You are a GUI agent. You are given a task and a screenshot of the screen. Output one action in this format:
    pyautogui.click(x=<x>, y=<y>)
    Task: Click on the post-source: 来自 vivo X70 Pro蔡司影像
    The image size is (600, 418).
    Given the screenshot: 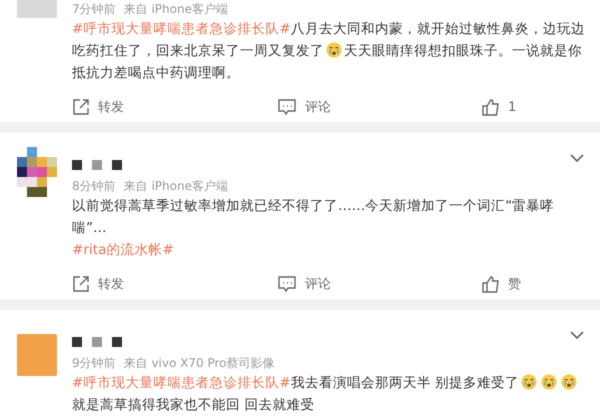 What is the action you would take?
    pyautogui.click(x=199, y=363)
    